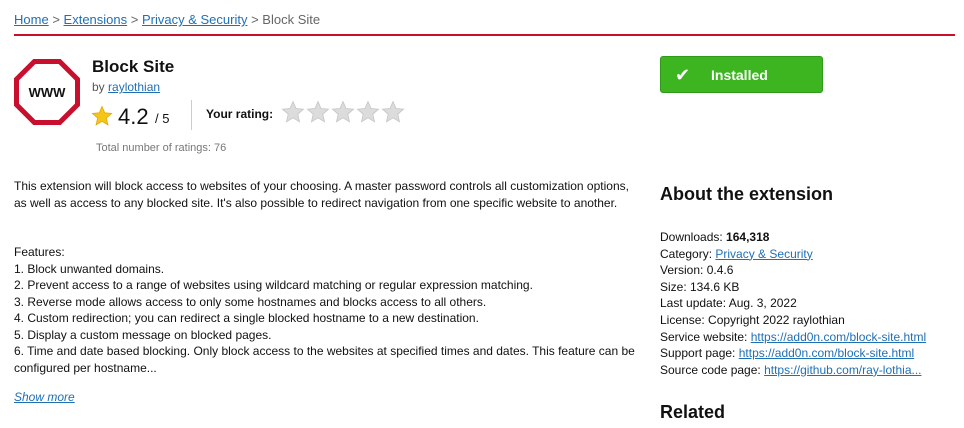  Describe the element at coordinates (752, 319) in the screenshot. I see `license-row: License: Copyright 2022 raylothian` at that location.